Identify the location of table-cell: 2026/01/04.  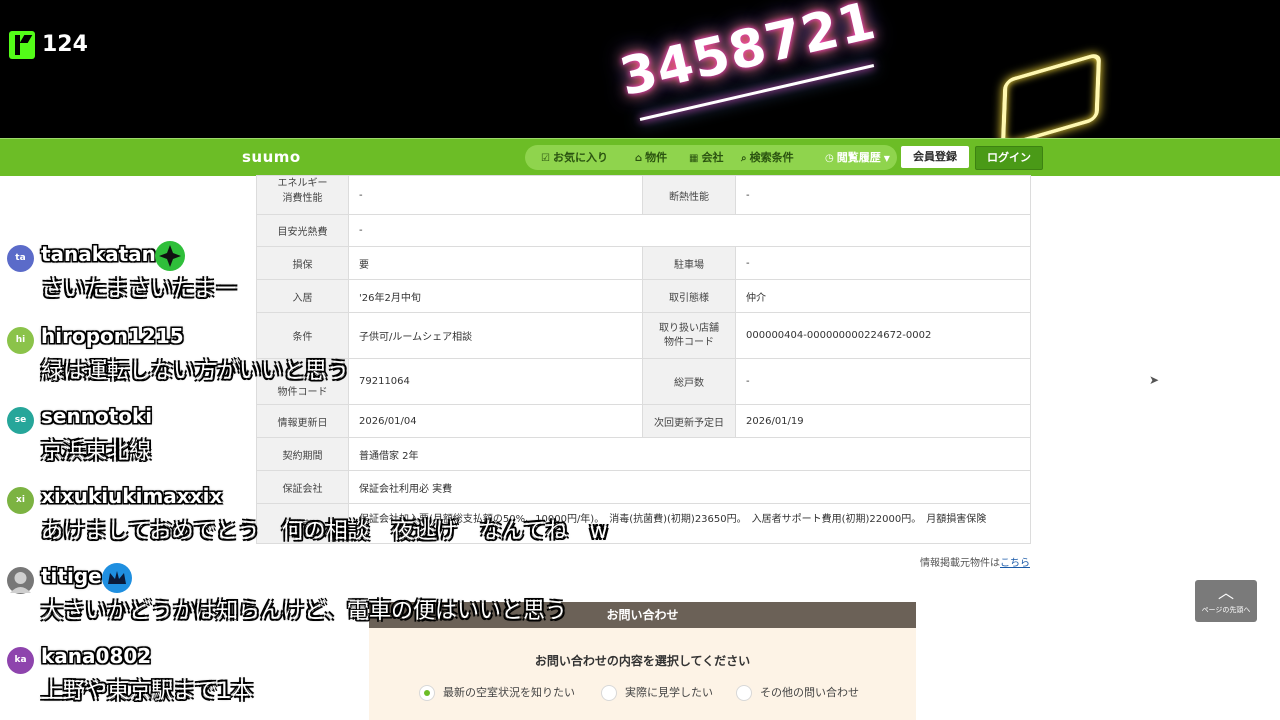
(495, 421).